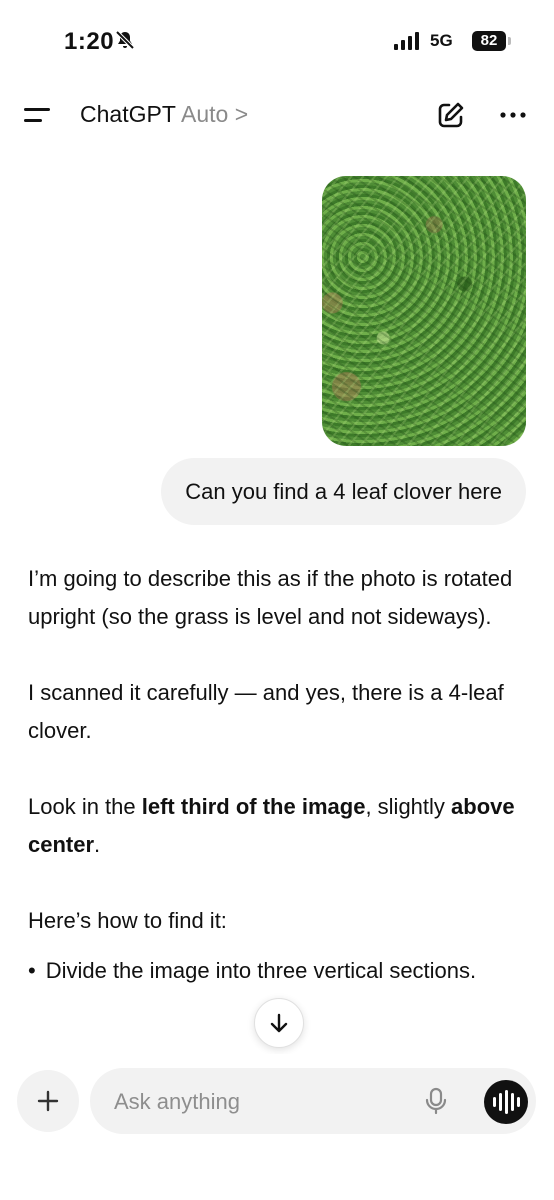 The height and width of the screenshot is (1200, 554). I want to click on network-type: 5G, so click(441, 40).